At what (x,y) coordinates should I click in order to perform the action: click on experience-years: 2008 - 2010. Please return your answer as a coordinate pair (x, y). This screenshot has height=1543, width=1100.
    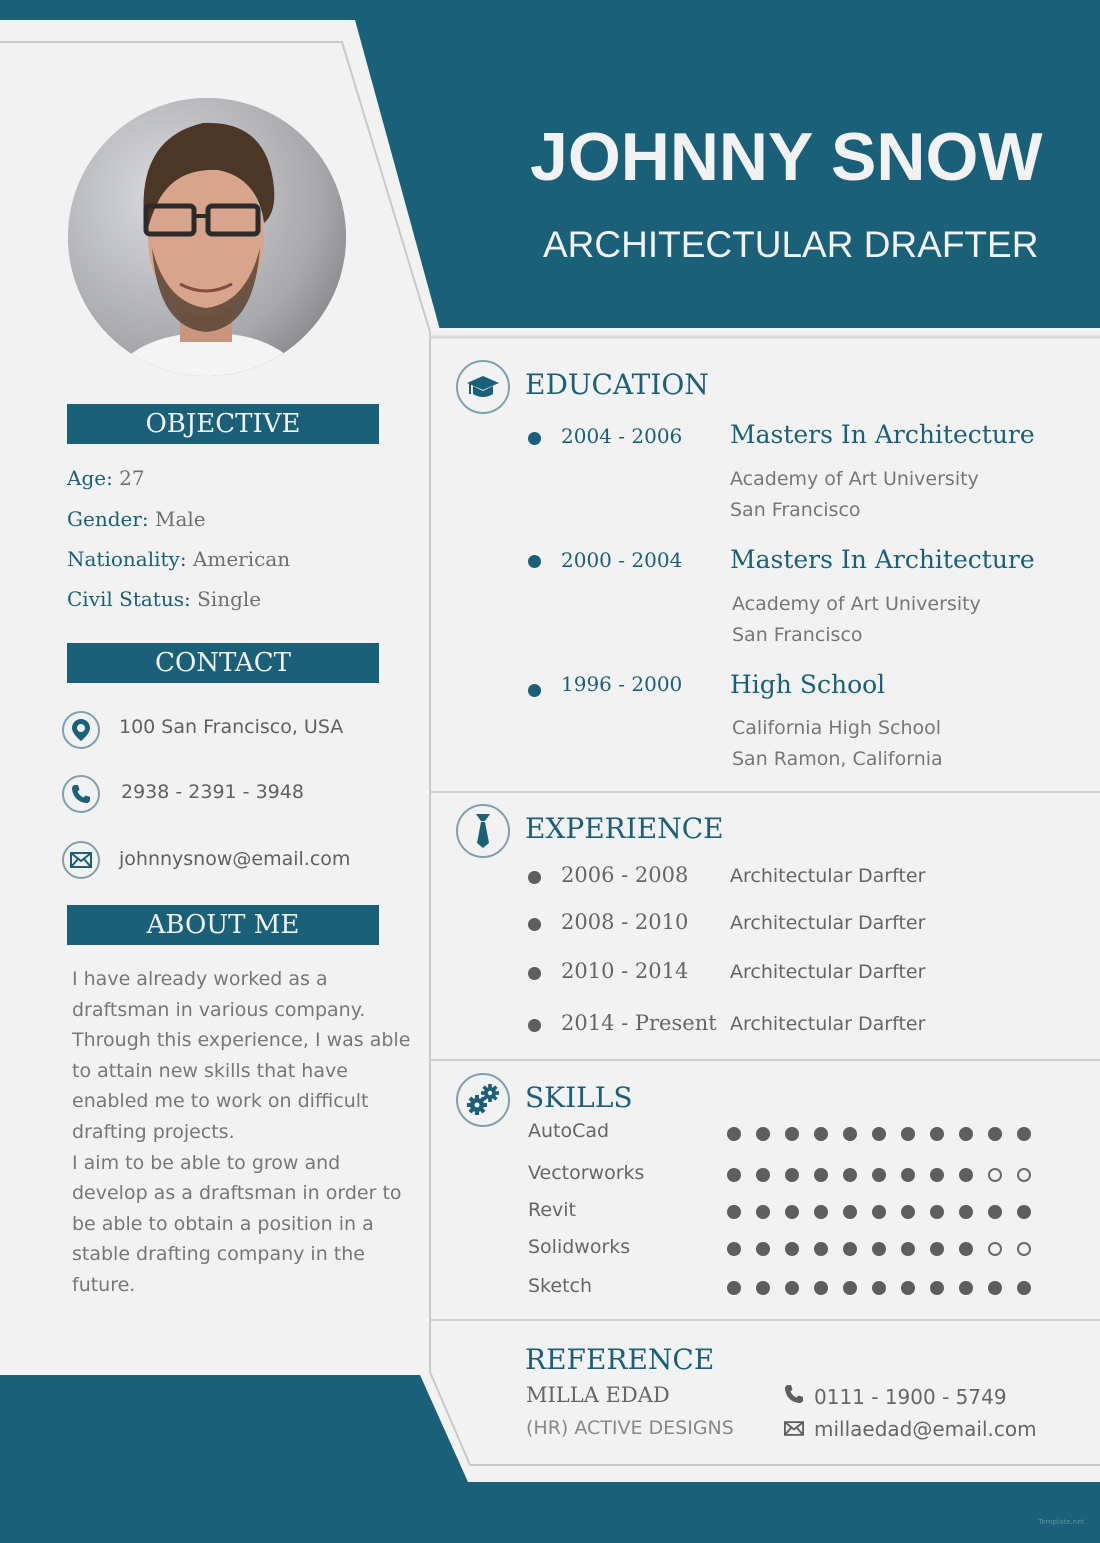
    Looking at the image, I should click on (625, 922).